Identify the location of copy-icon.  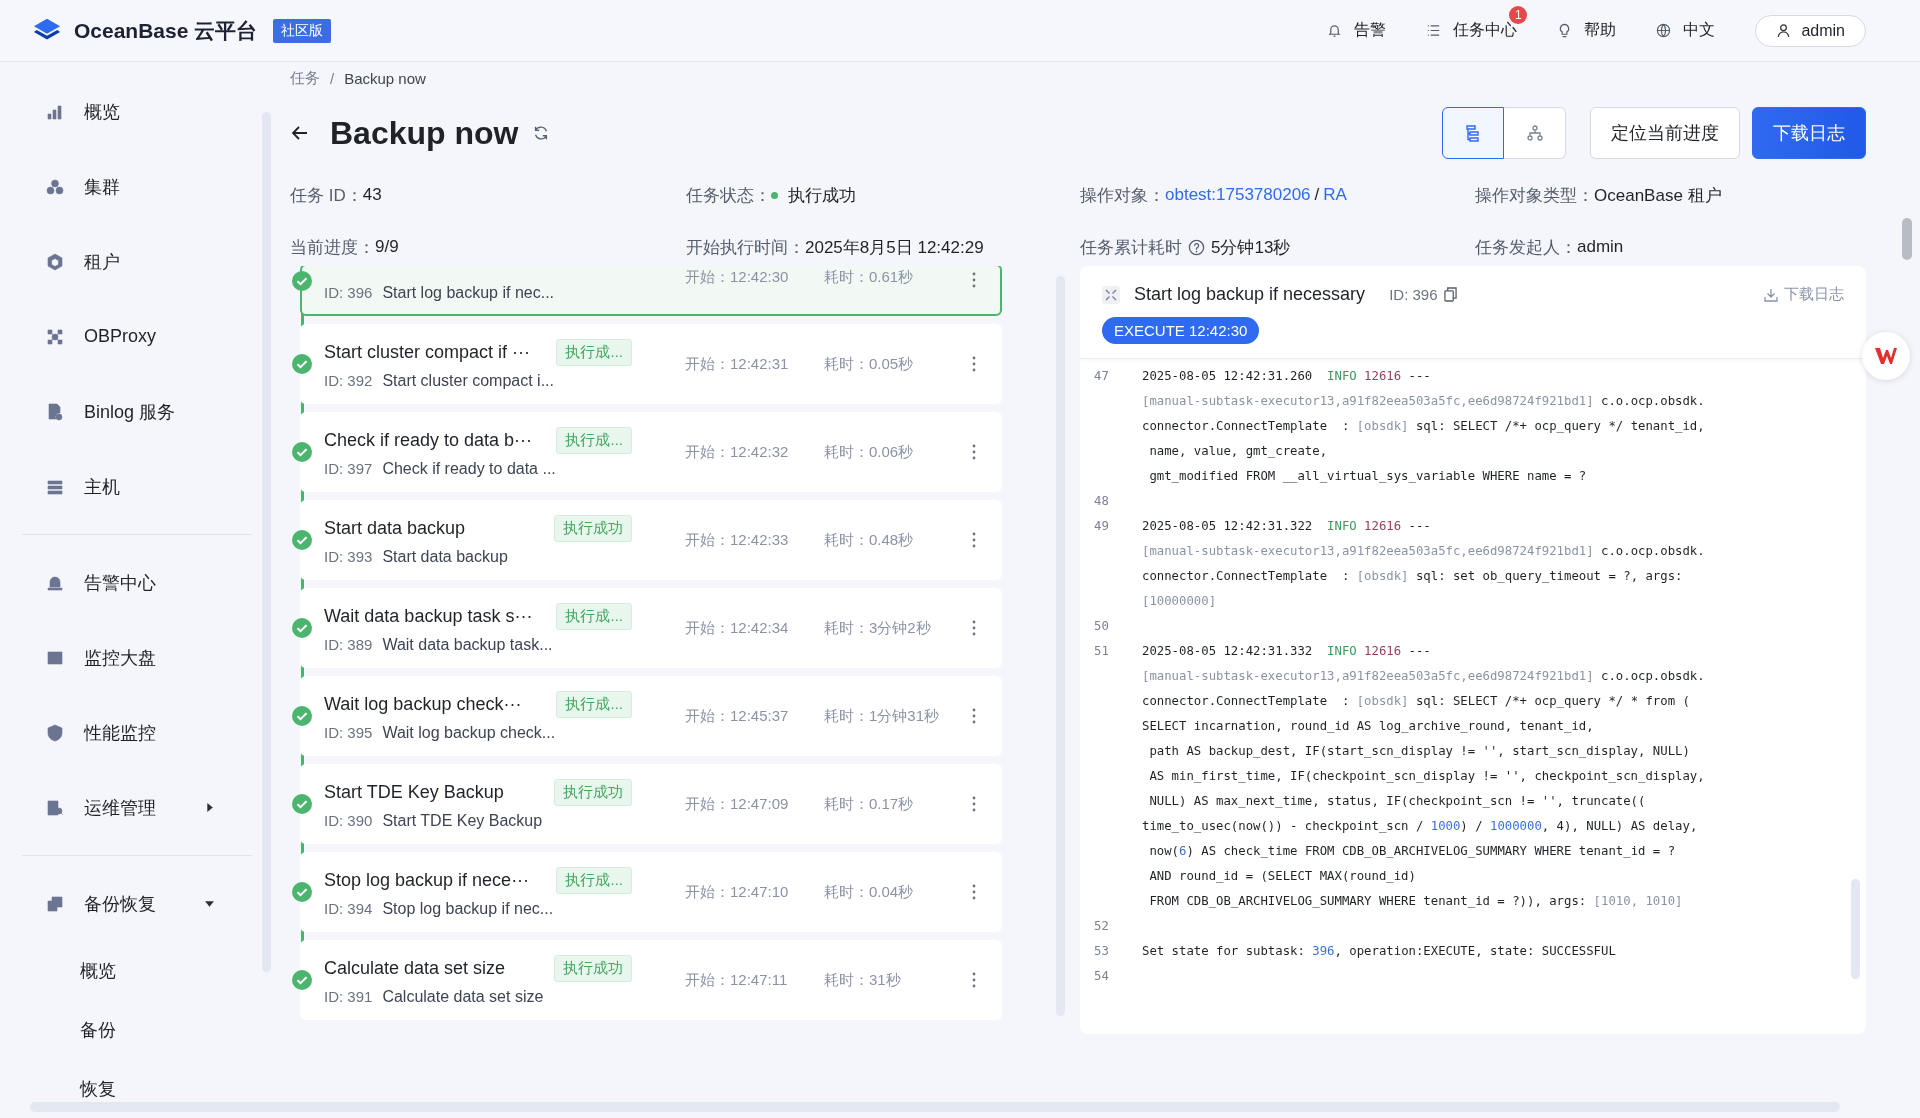
(1450, 294).